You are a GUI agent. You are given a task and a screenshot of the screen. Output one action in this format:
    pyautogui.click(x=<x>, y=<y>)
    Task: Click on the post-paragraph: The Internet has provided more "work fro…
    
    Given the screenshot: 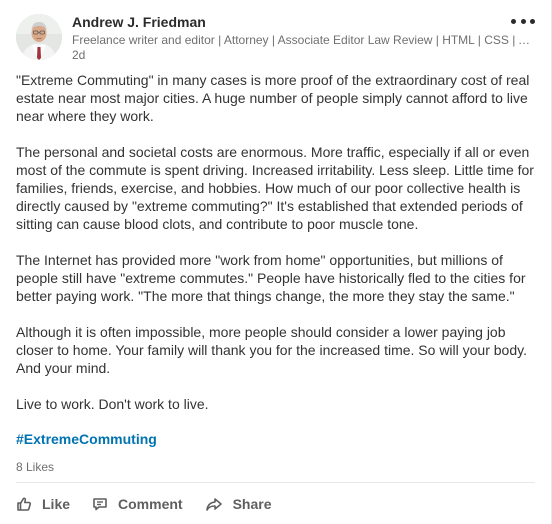 What is the action you would take?
    pyautogui.click(x=271, y=278)
    